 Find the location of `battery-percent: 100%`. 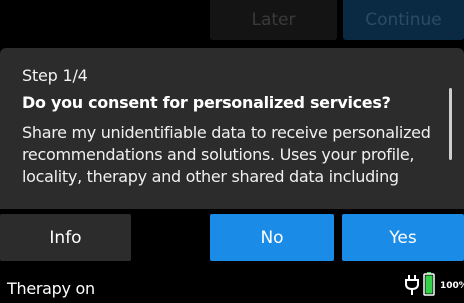

battery-percent: 100% is located at coordinates (452, 286).